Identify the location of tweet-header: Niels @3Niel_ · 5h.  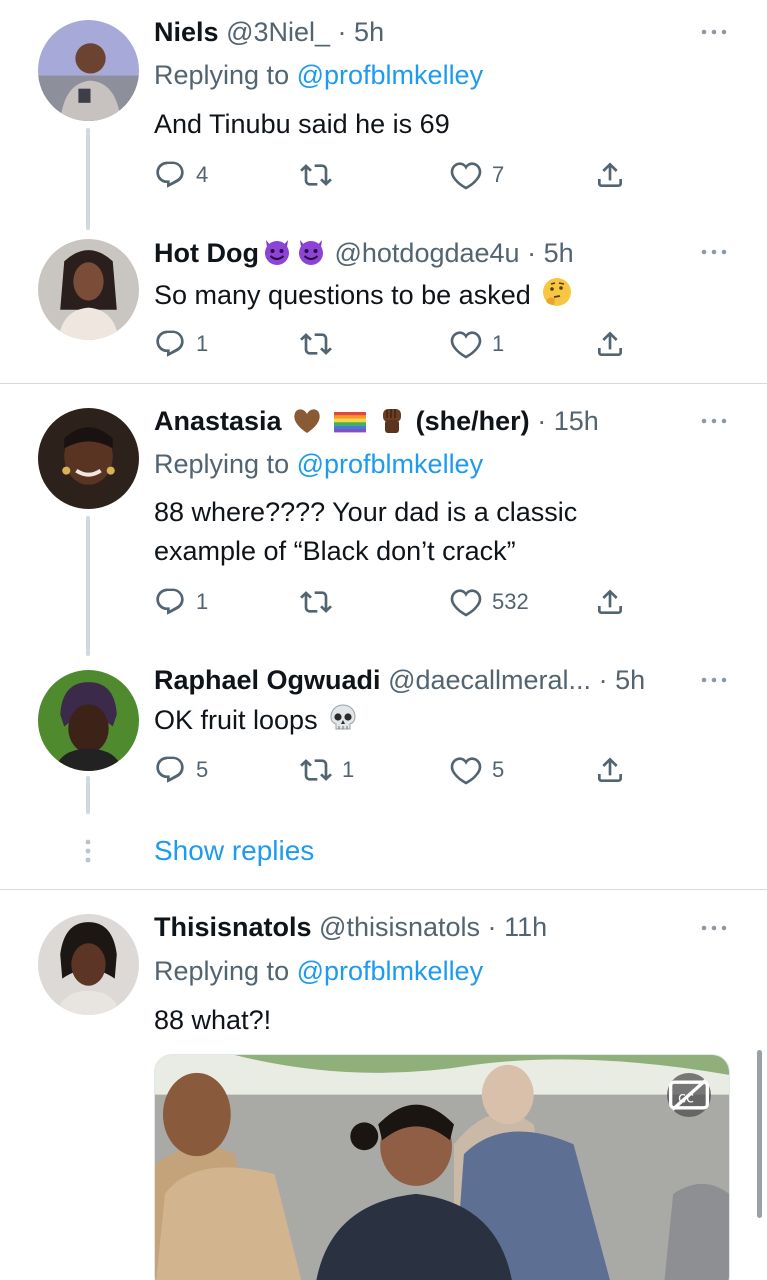
(425, 32).